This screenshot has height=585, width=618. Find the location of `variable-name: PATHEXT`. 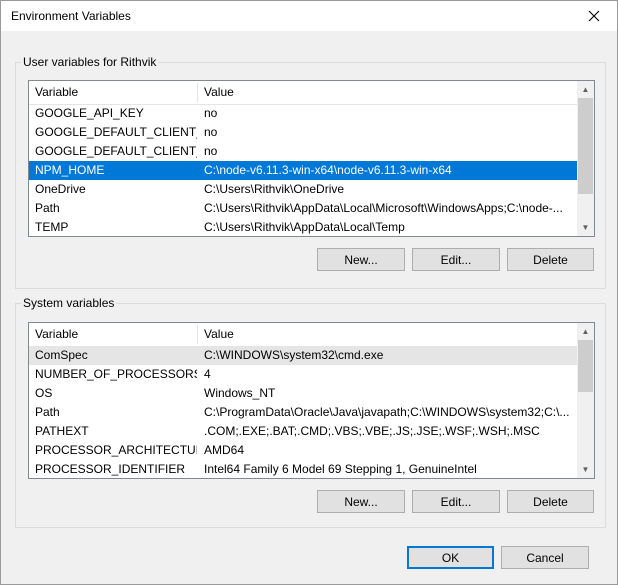

variable-name: PATHEXT is located at coordinates (62, 431).